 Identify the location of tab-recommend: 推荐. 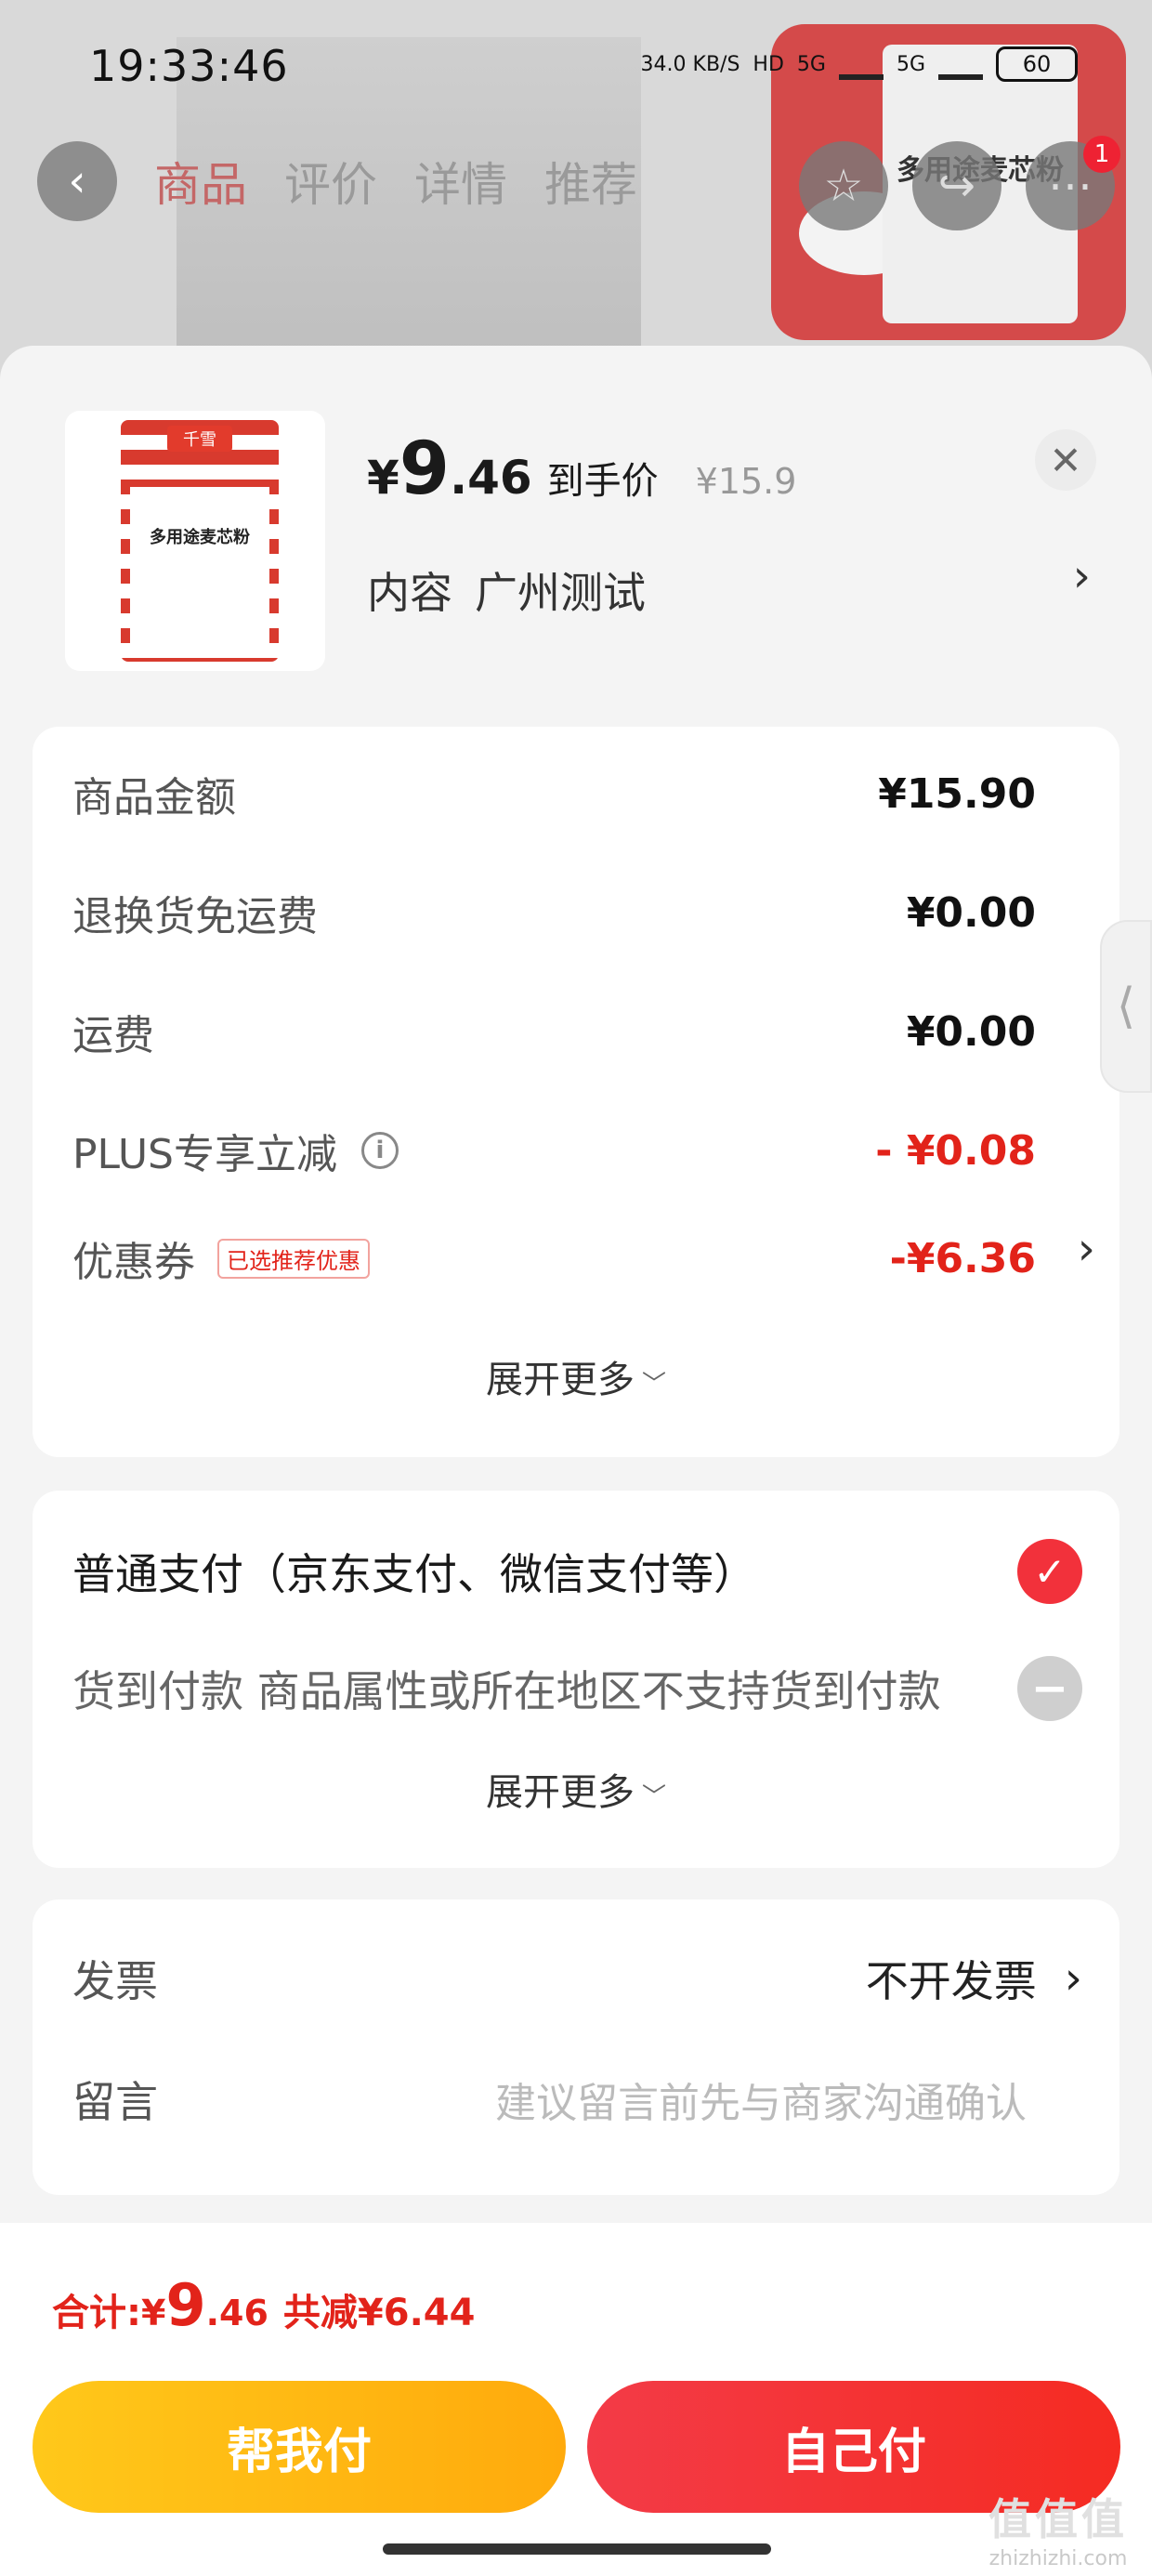
(590, 181).